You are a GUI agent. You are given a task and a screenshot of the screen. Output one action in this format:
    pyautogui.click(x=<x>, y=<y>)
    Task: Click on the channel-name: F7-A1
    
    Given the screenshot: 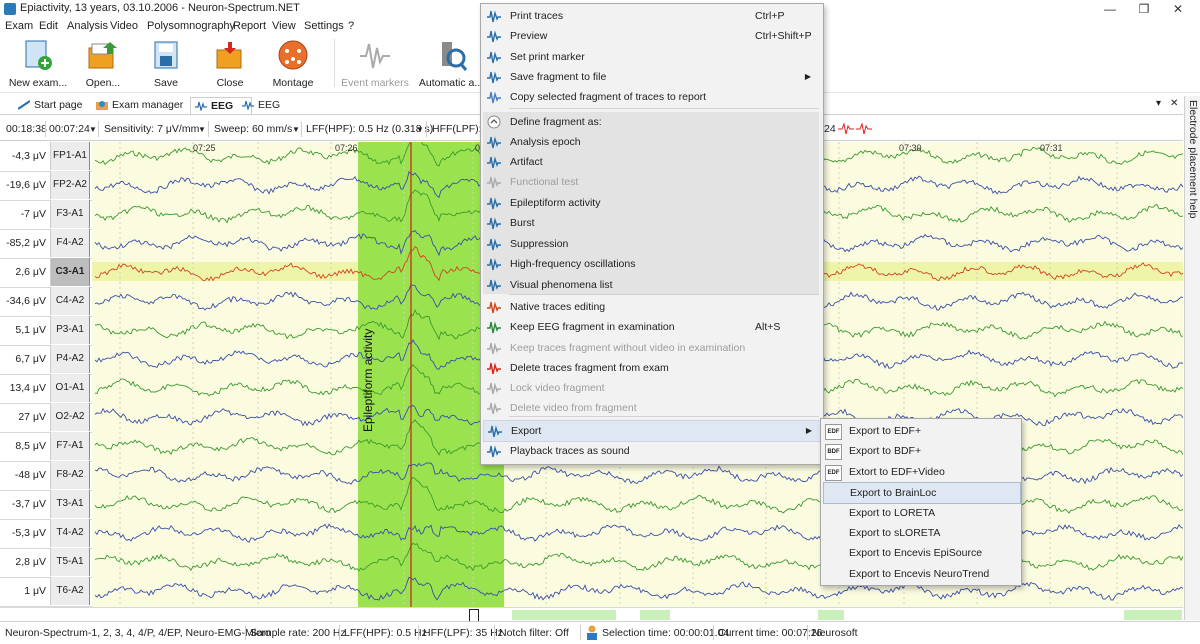 What is the action you would take?
    pyautogui.click(x=70, y=446)
    